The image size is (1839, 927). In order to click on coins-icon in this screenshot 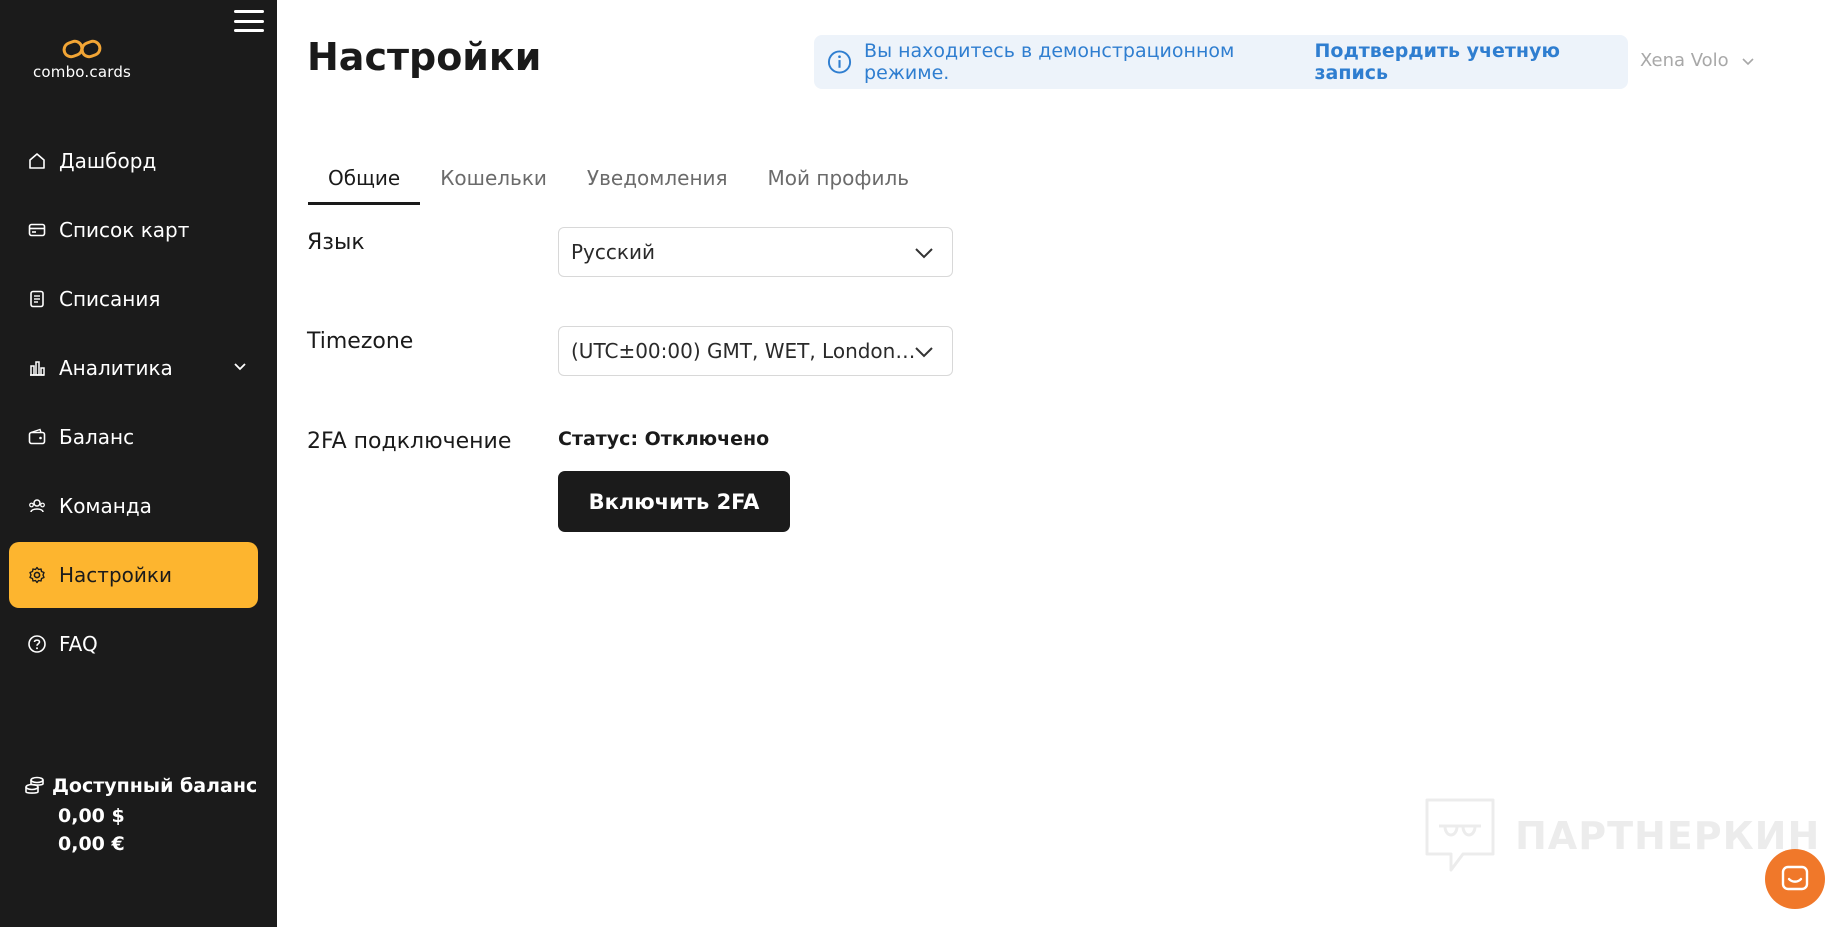, I will do `click(34, 785)`.